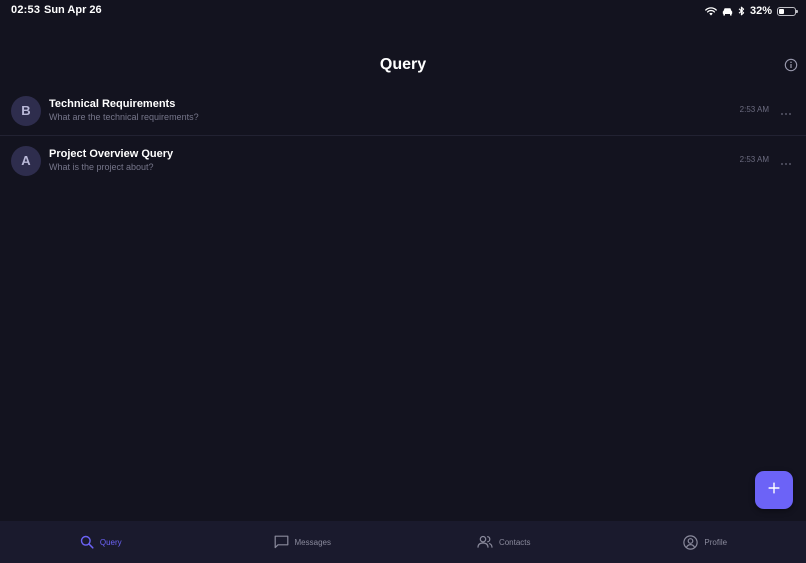 Image resolution: width=806 pixels, height=563 pixels. I want to click on car-icon, so click(727, 11).